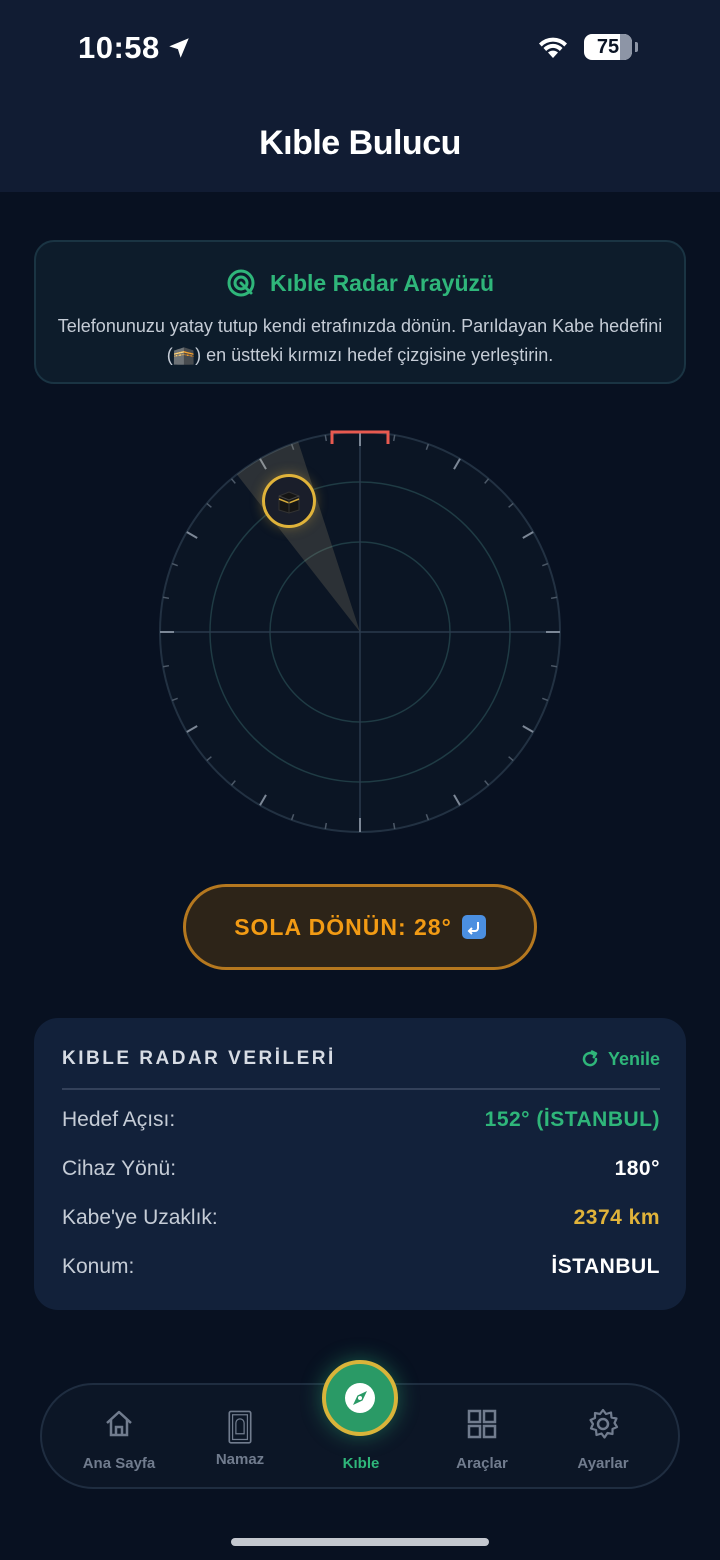 The width and height of the screenshot is (720, 1560). Describe the element at coordinates (482, 1463) in the screenshot. I see `nav-label: Araçlar` at that location.